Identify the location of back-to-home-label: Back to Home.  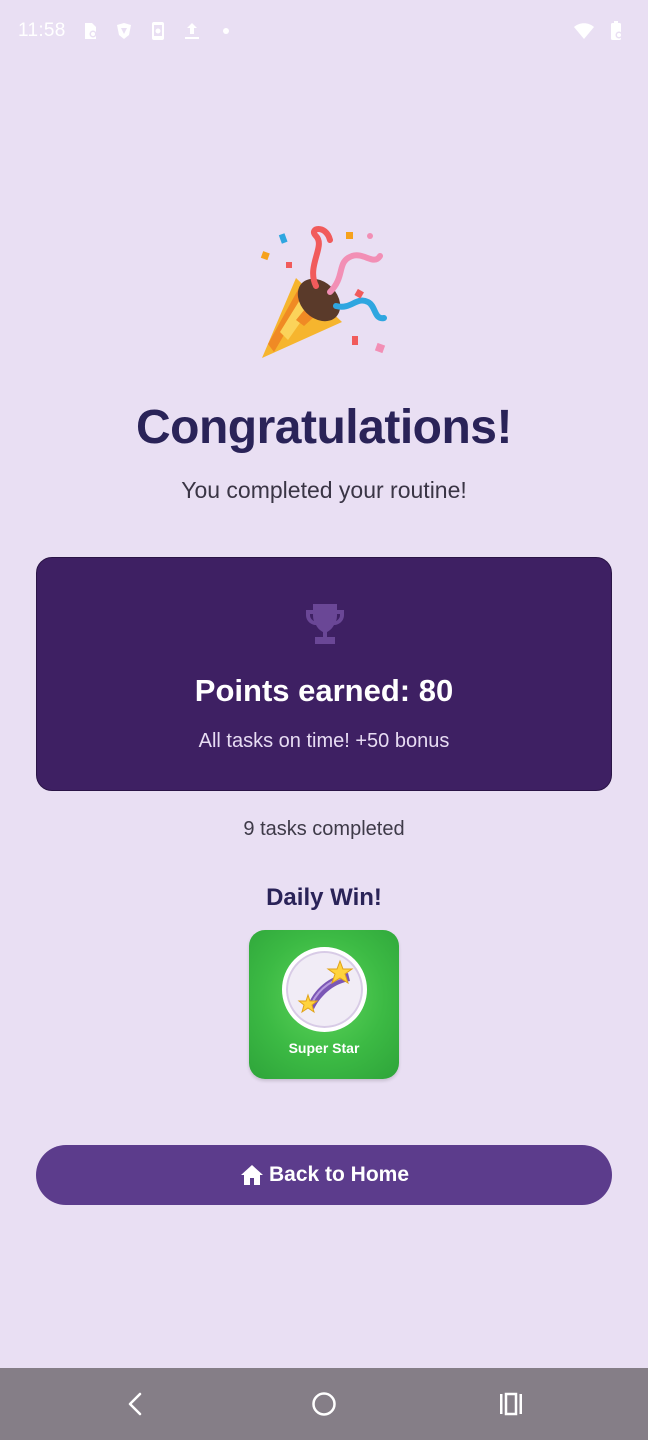
(339, 1174).